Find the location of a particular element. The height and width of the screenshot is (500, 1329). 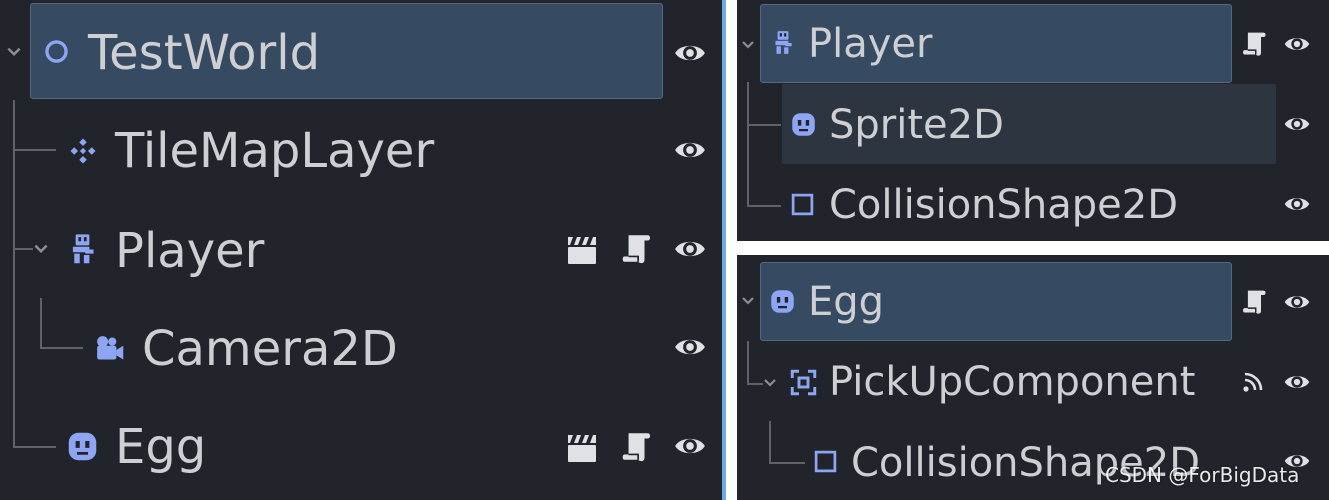

tree-item-sprite2d: Sprite2D is located at coordinates (1033, 124).